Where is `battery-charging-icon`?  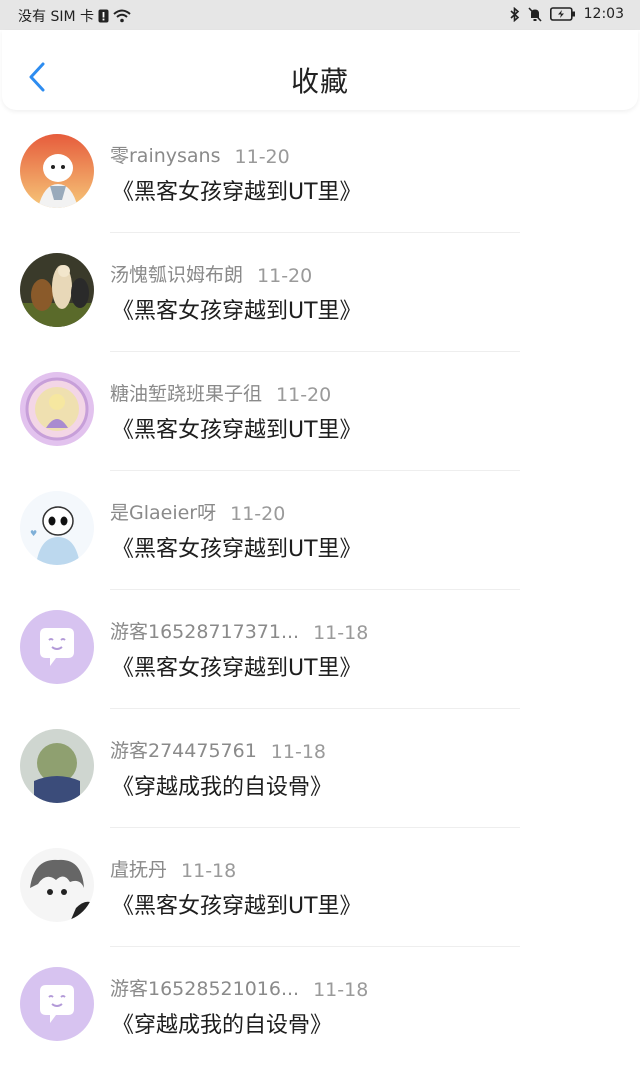 battery-charging-icon is located at coordinates (562, 14).